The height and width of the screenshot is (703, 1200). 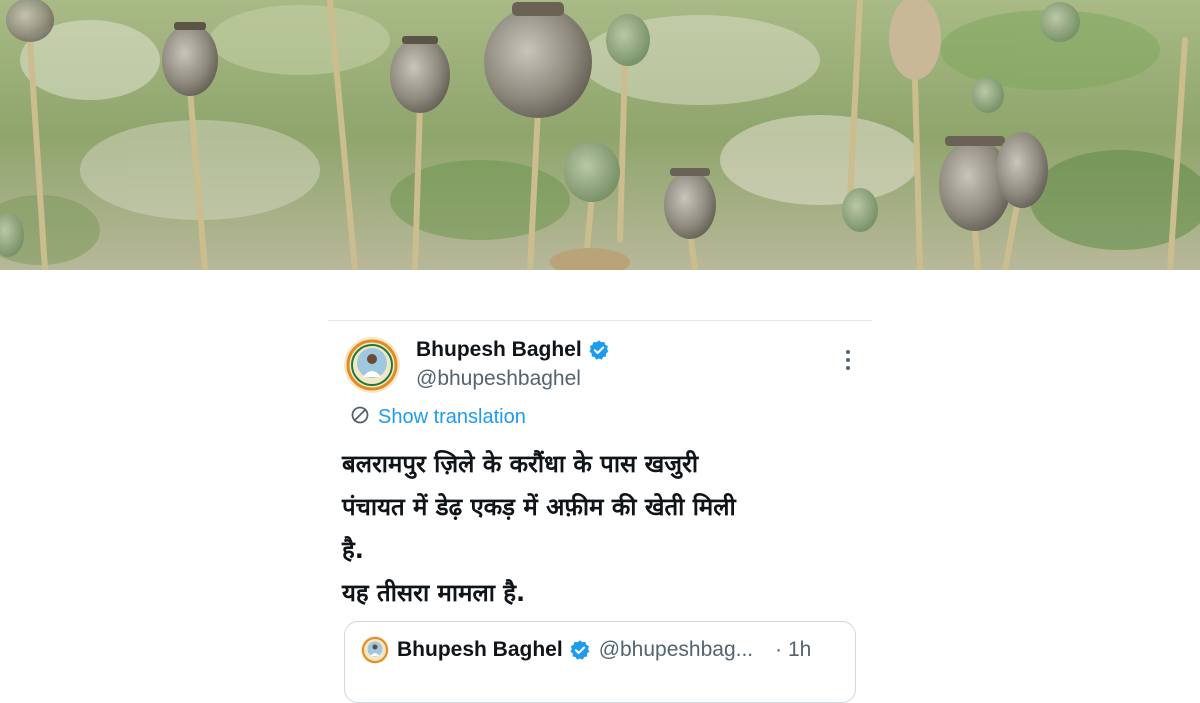 I want to click on author-name-row: Bhupesh Baghel, so click(x=513, y=350).